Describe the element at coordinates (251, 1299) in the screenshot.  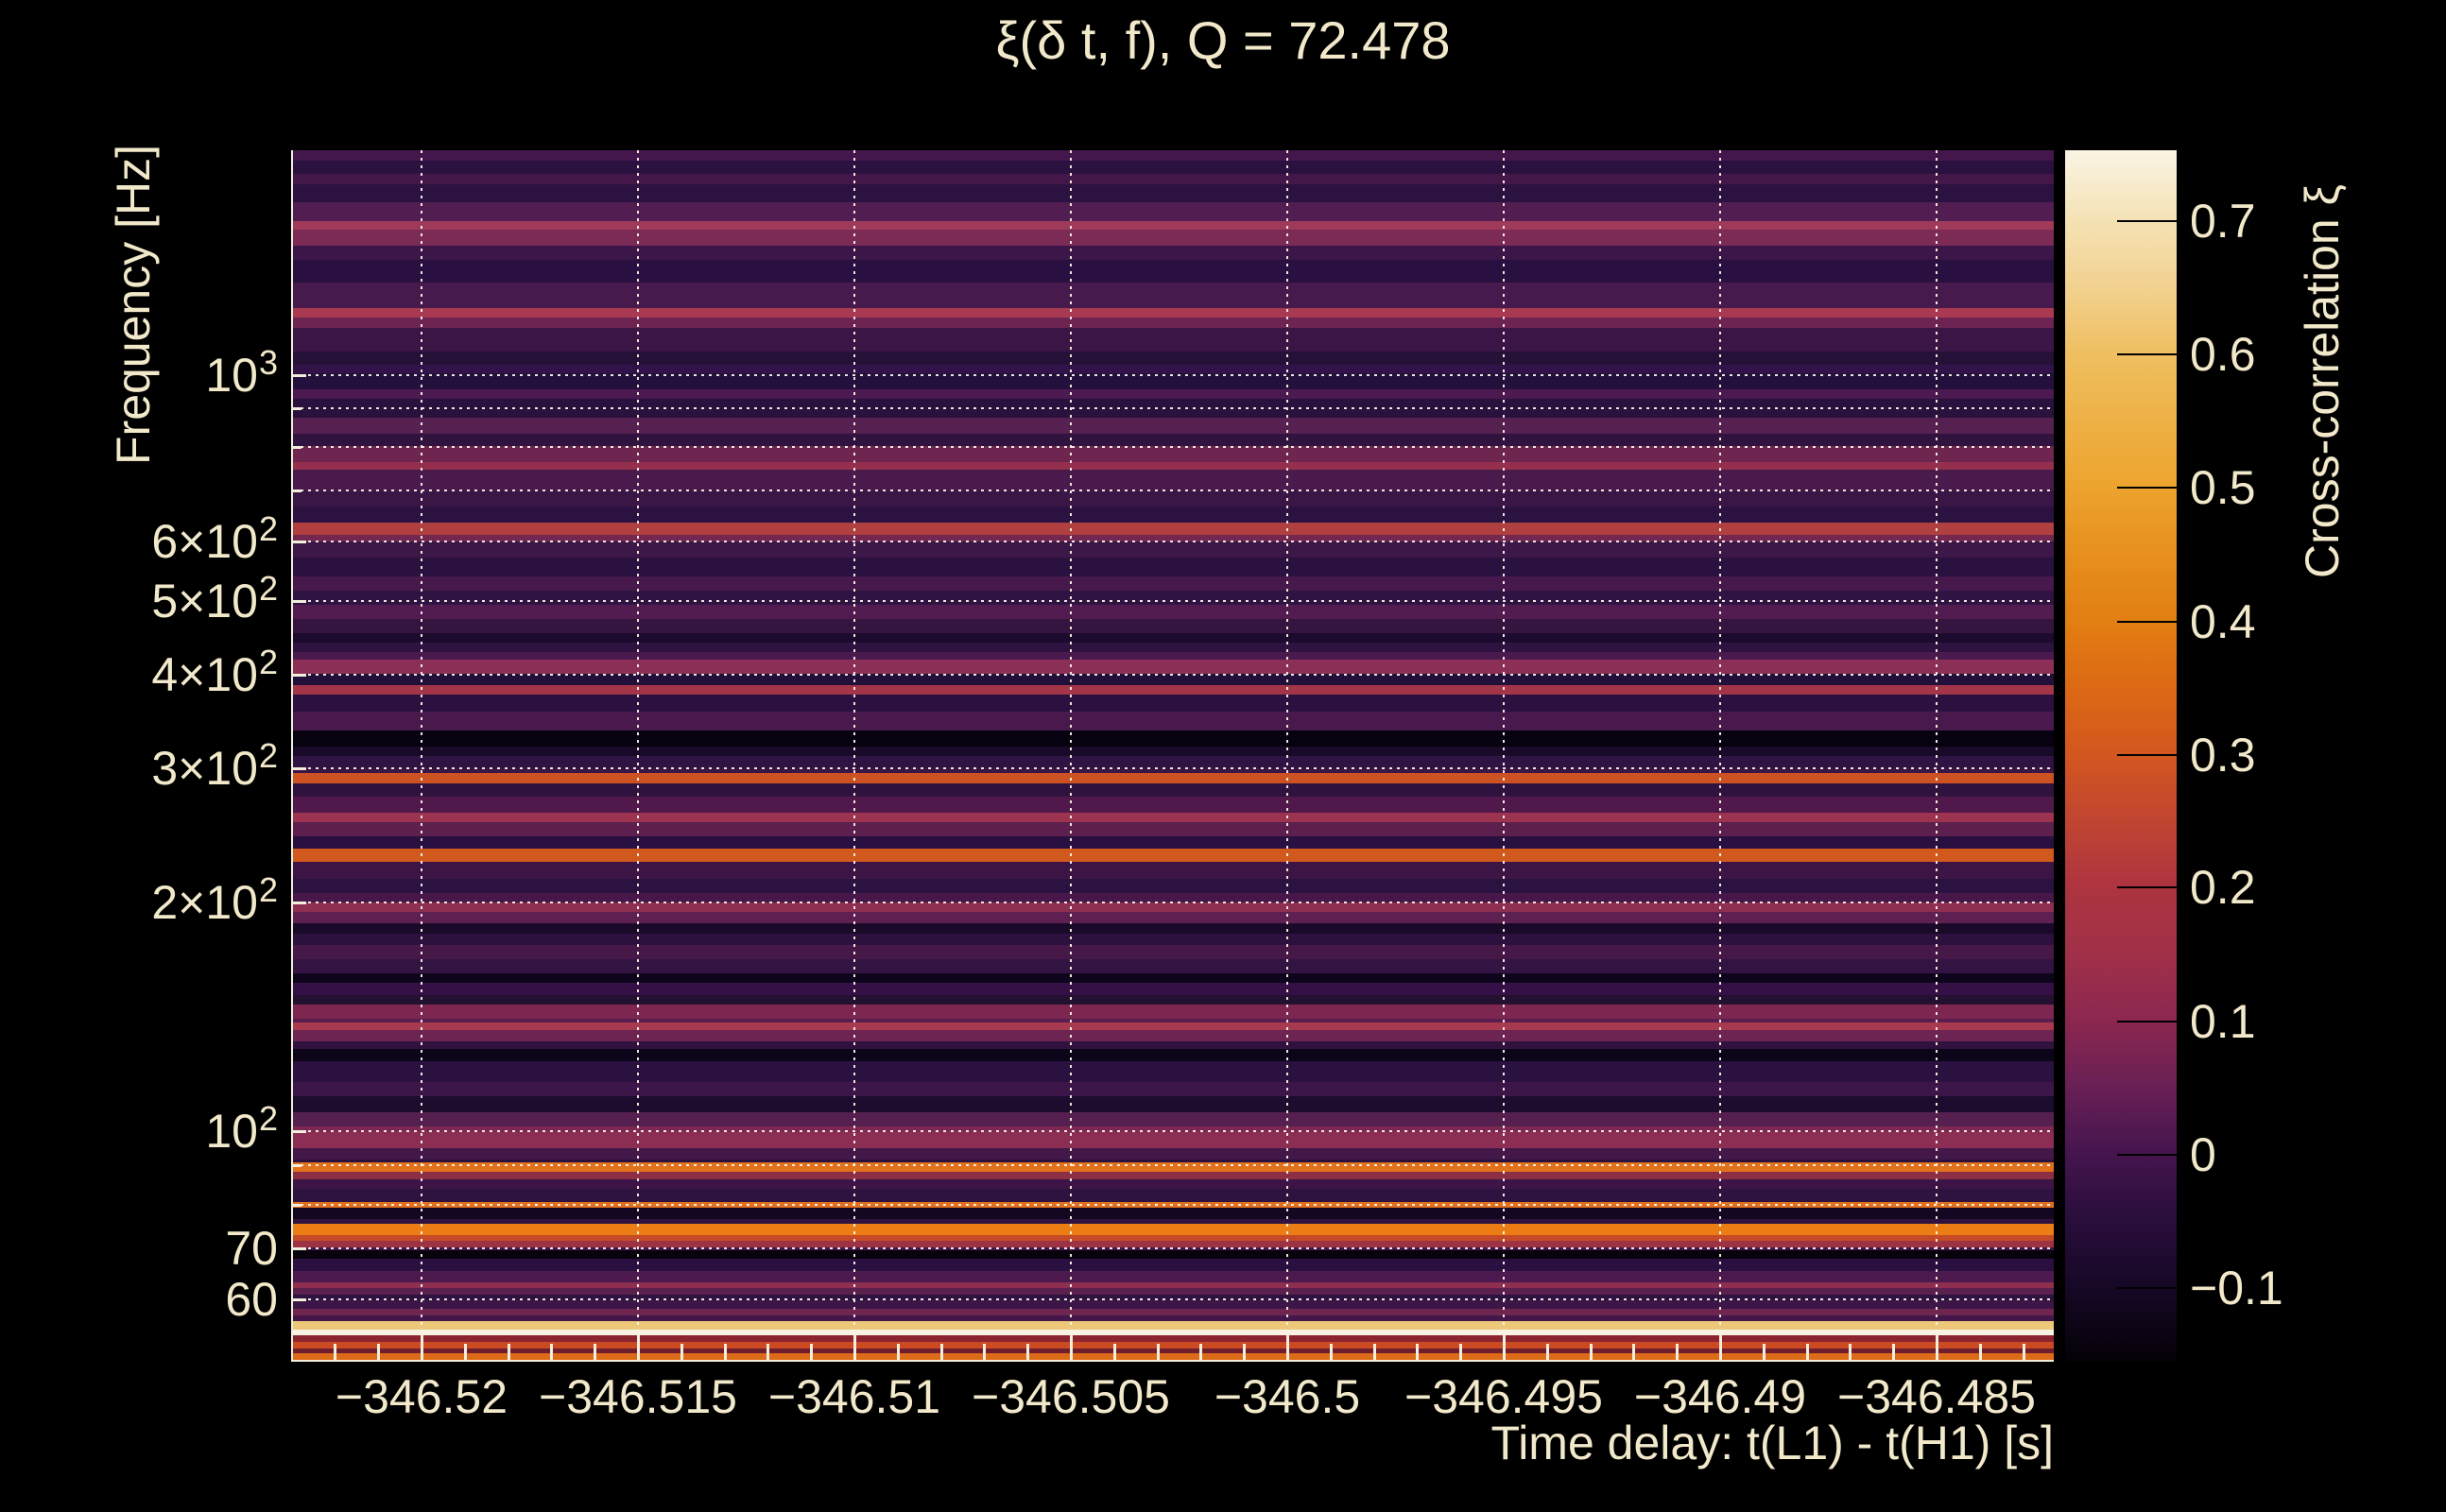
I see `y-tick-label: 60` at that location.